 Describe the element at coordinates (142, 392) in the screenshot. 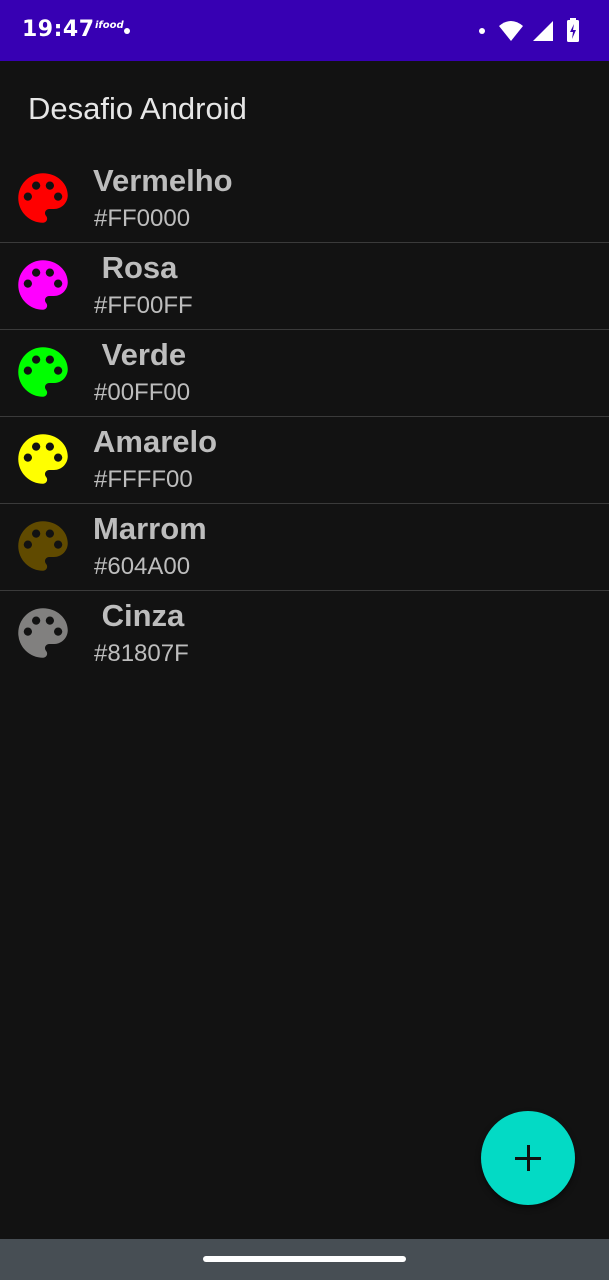

I see `color-hex-code: #00FF00` at that location.